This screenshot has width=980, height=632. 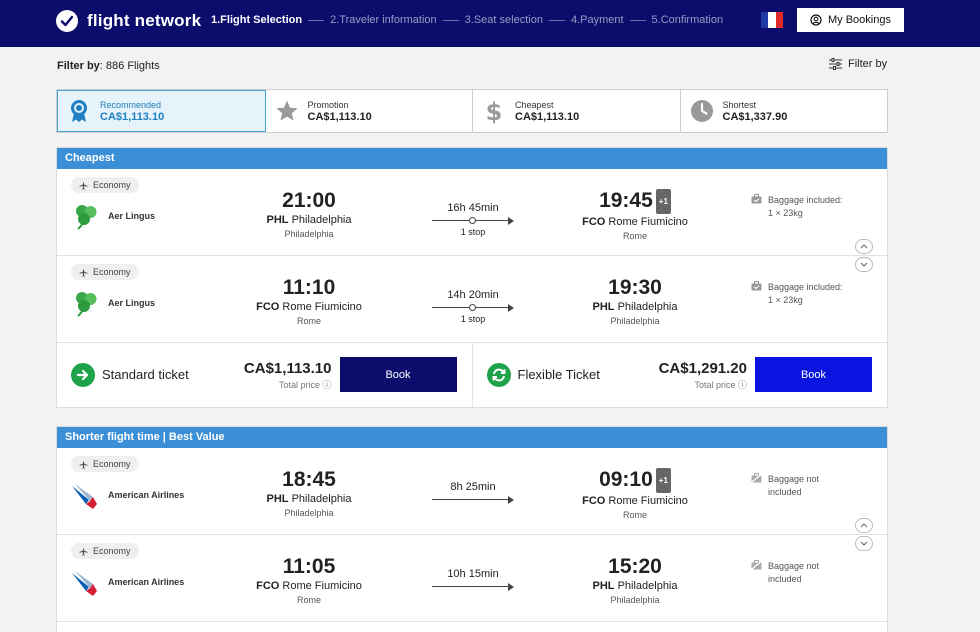 I want to click on filter-count-value: : 886 Flights, so click(x=129, y=66).